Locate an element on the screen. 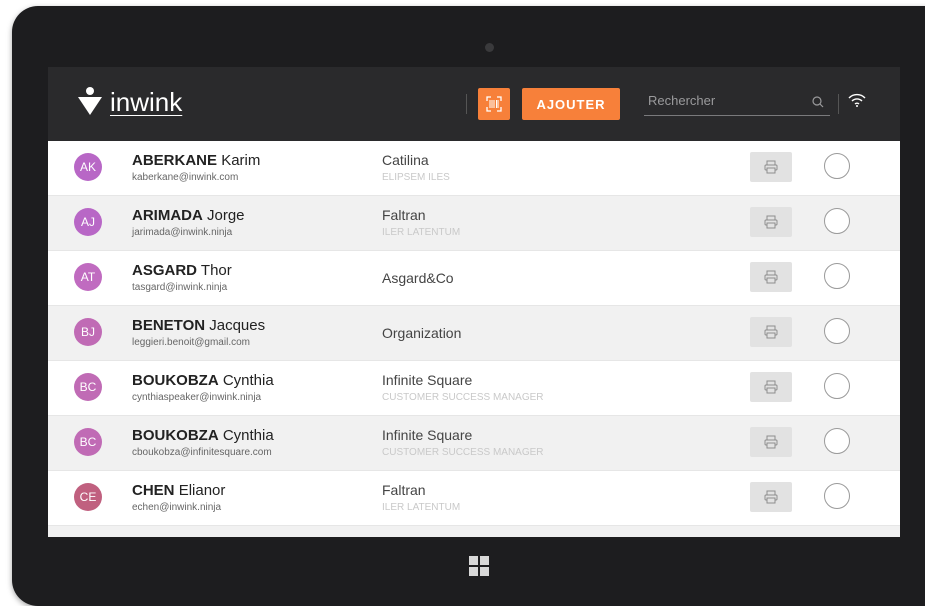 This screenshot has width=925, height=606. logo-text: inwink is located at coordinates (146, 102).